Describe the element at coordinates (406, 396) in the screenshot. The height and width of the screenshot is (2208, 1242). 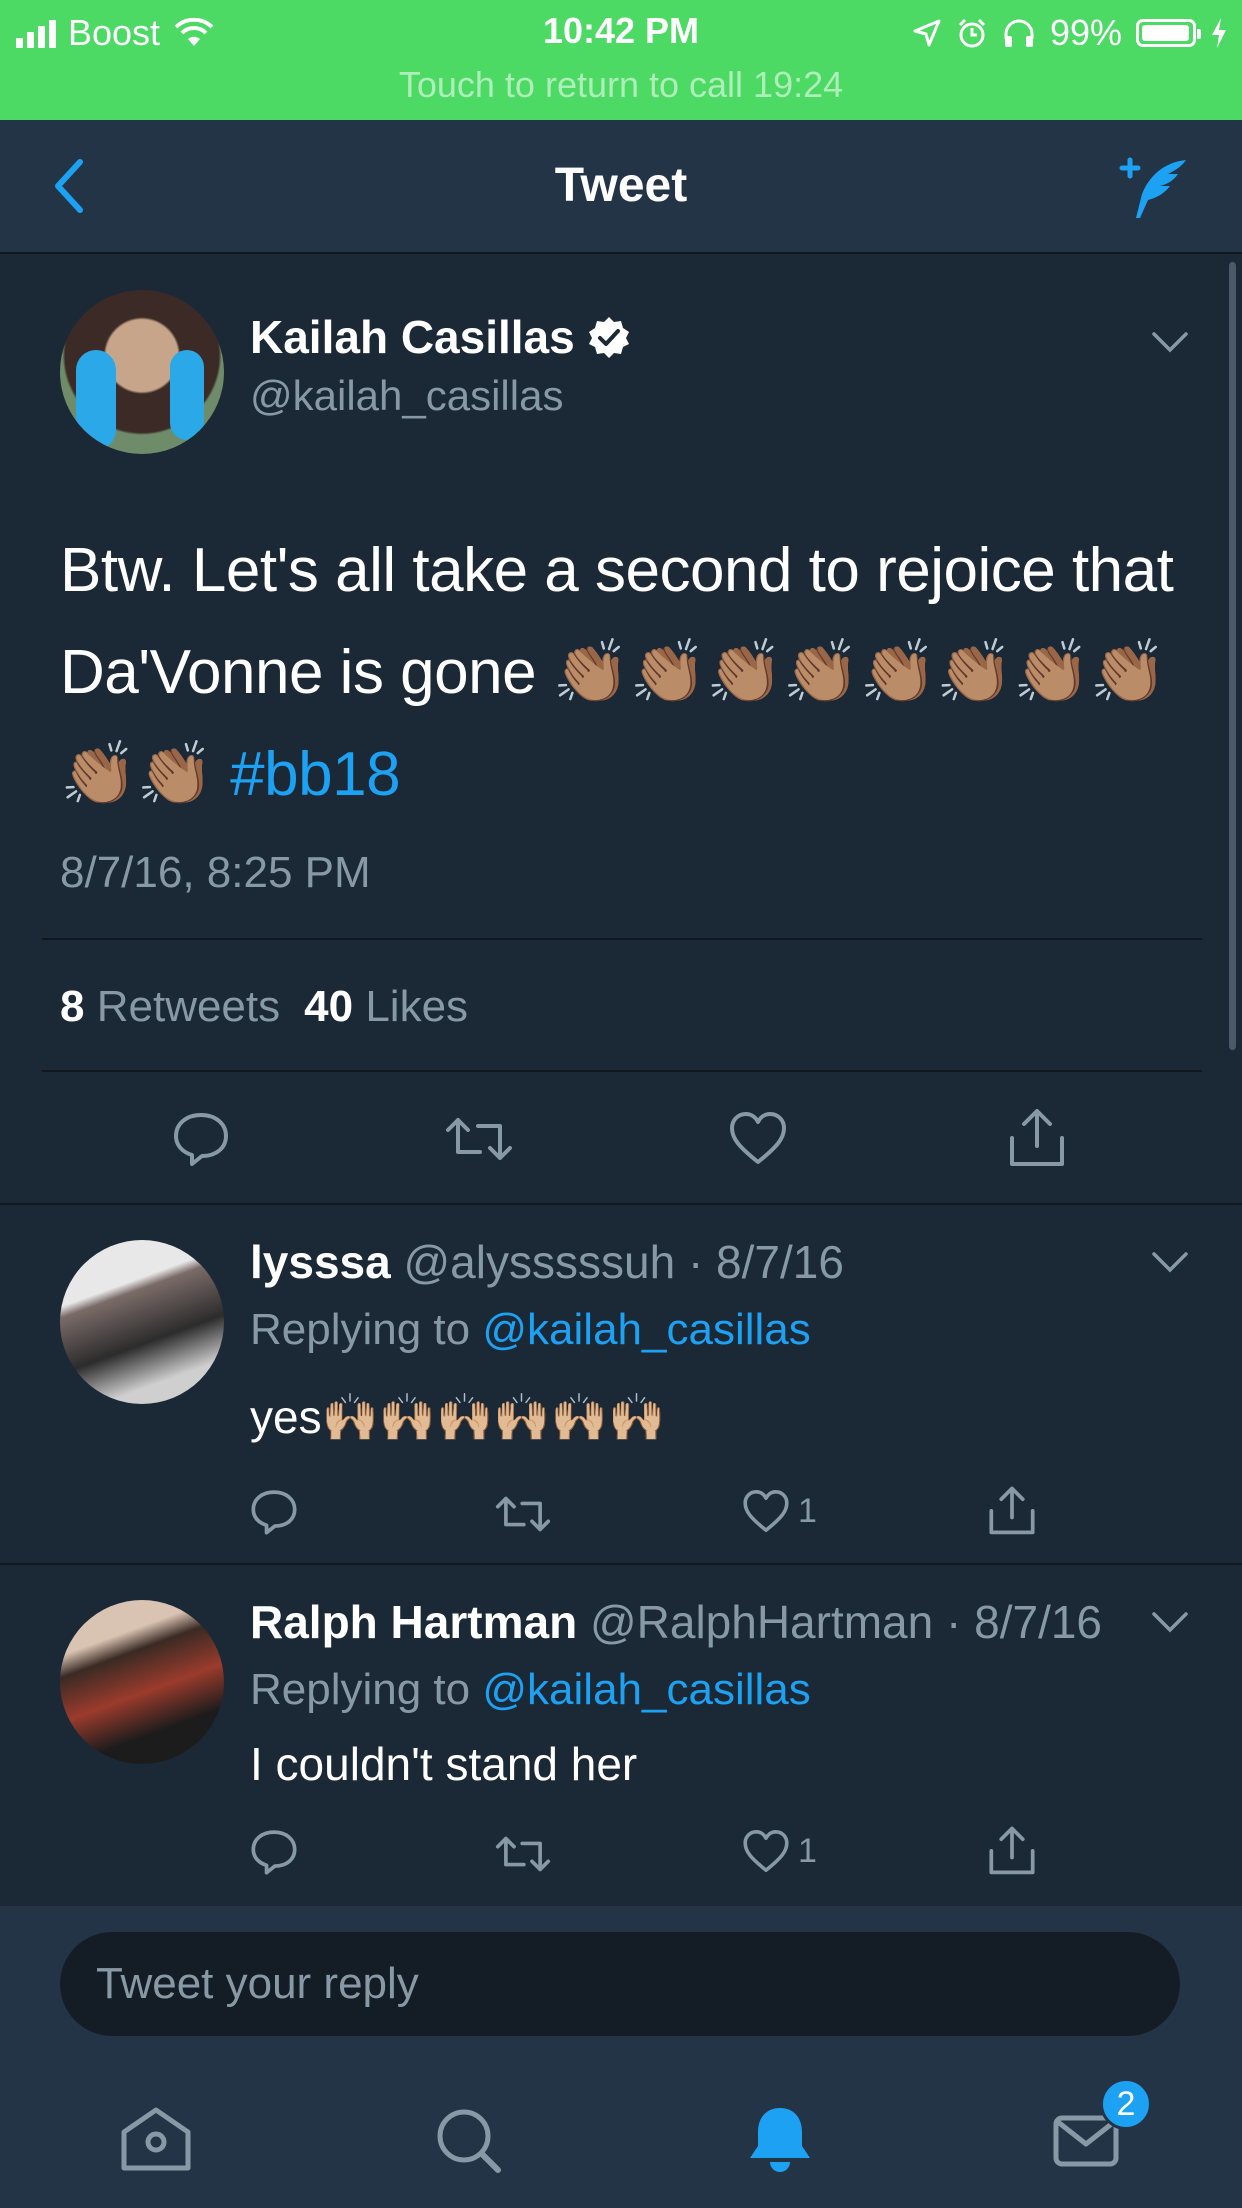
I see `author-handle: @kailah_casillas` at that location.